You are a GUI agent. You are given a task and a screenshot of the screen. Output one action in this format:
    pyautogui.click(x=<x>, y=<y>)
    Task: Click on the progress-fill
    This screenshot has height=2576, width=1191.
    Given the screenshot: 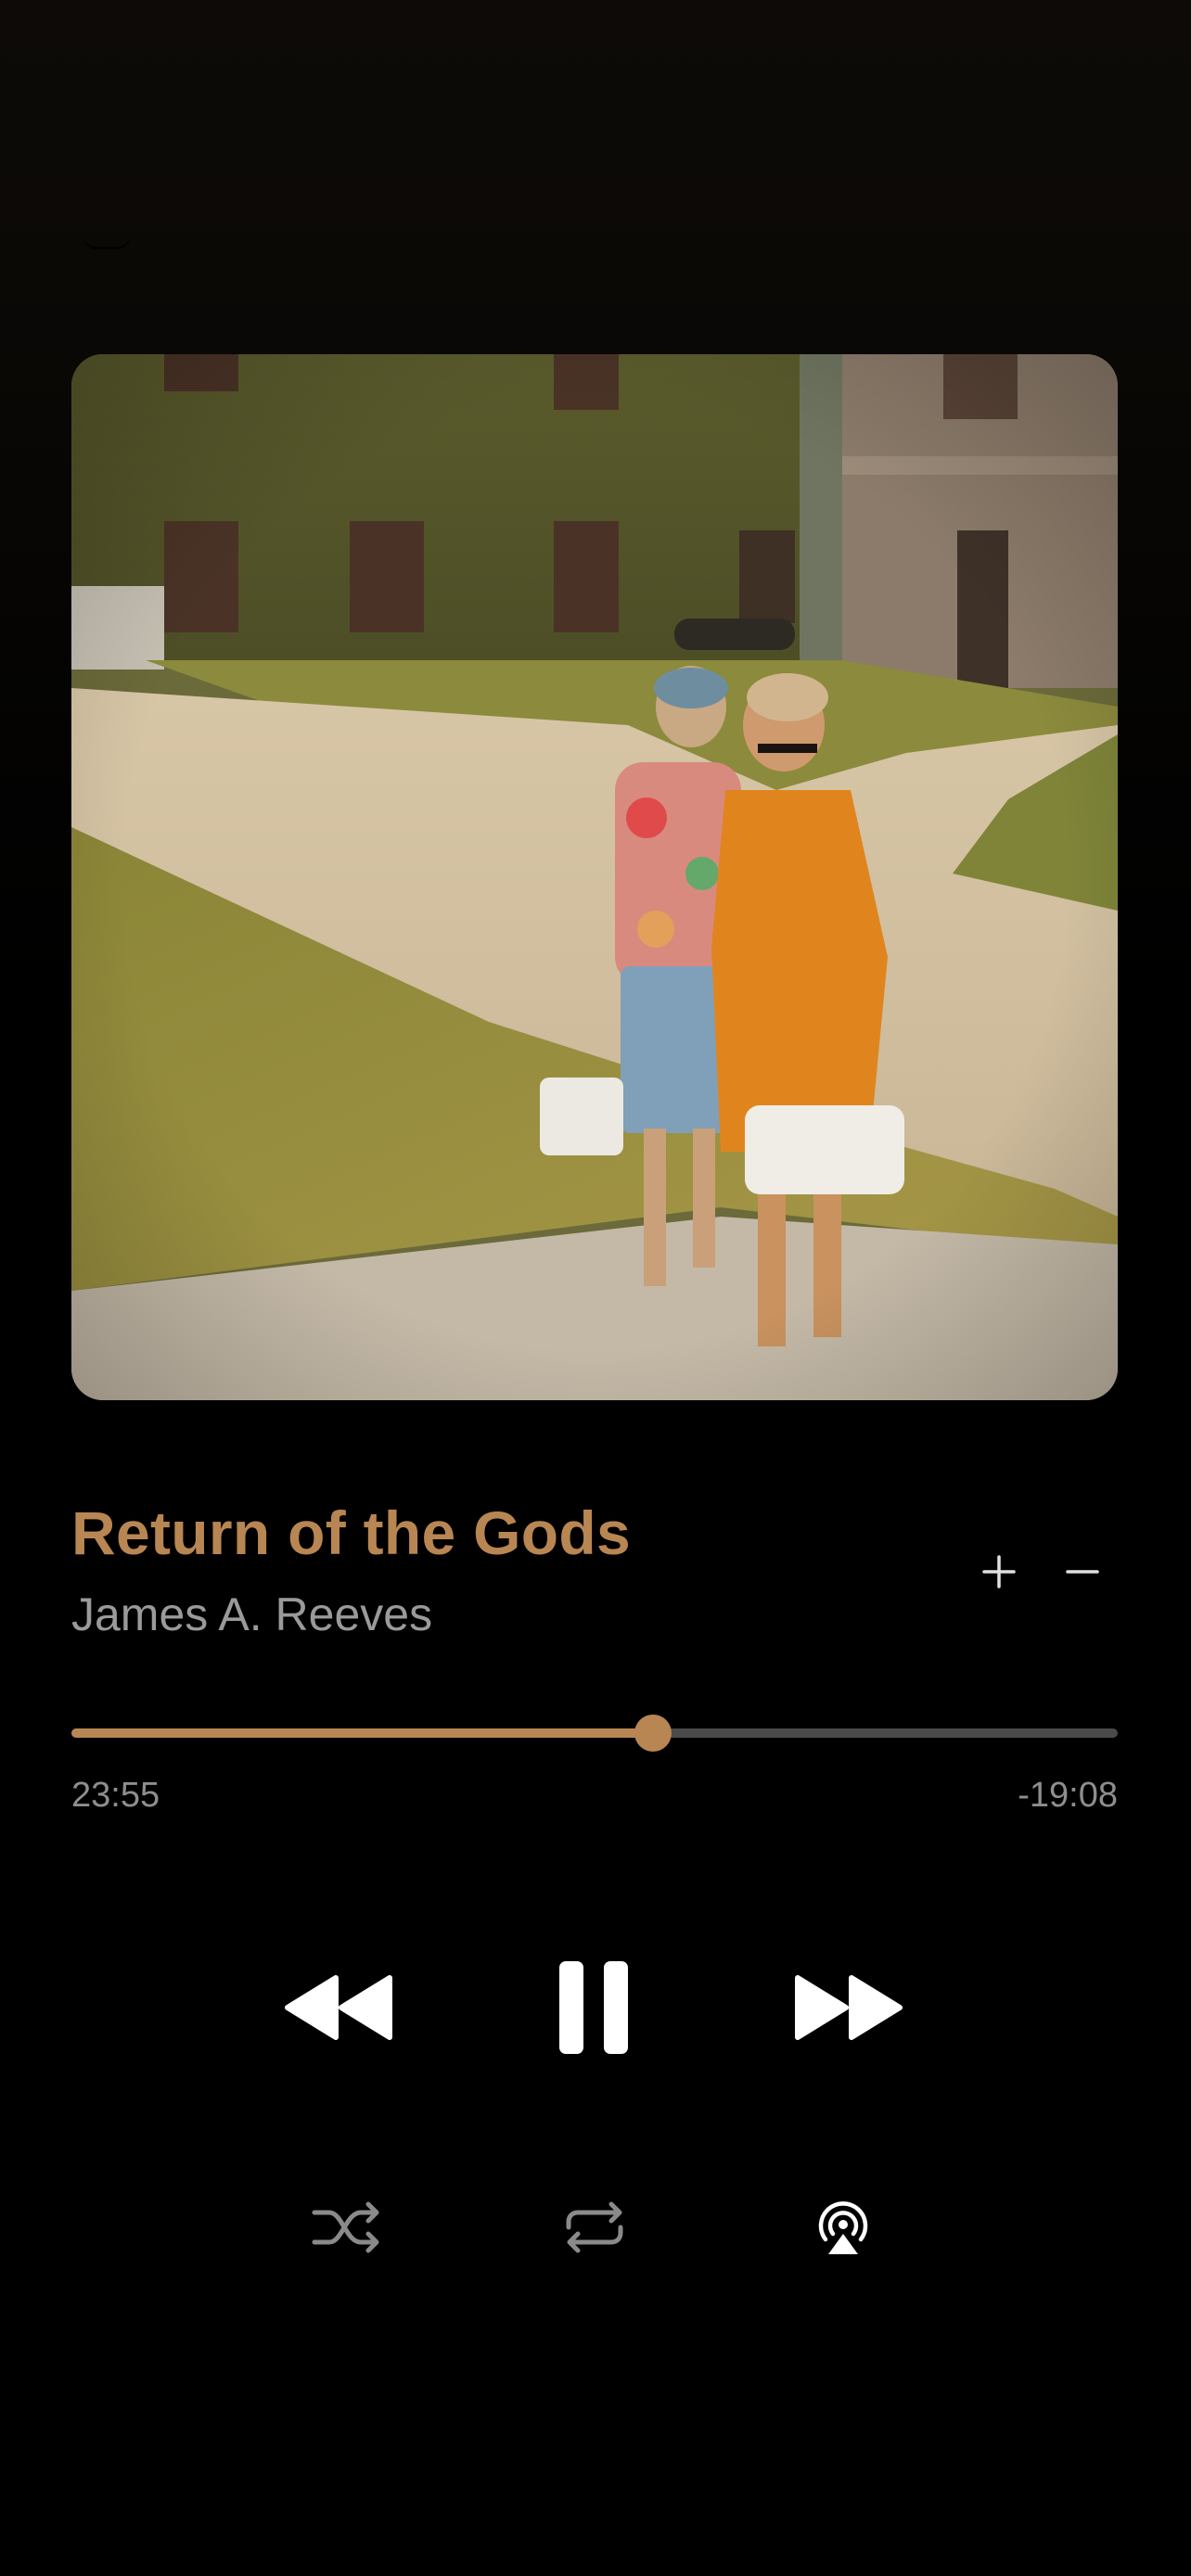 What is the action you would take?
    pyautogui.click(x=362, y=1733)
    